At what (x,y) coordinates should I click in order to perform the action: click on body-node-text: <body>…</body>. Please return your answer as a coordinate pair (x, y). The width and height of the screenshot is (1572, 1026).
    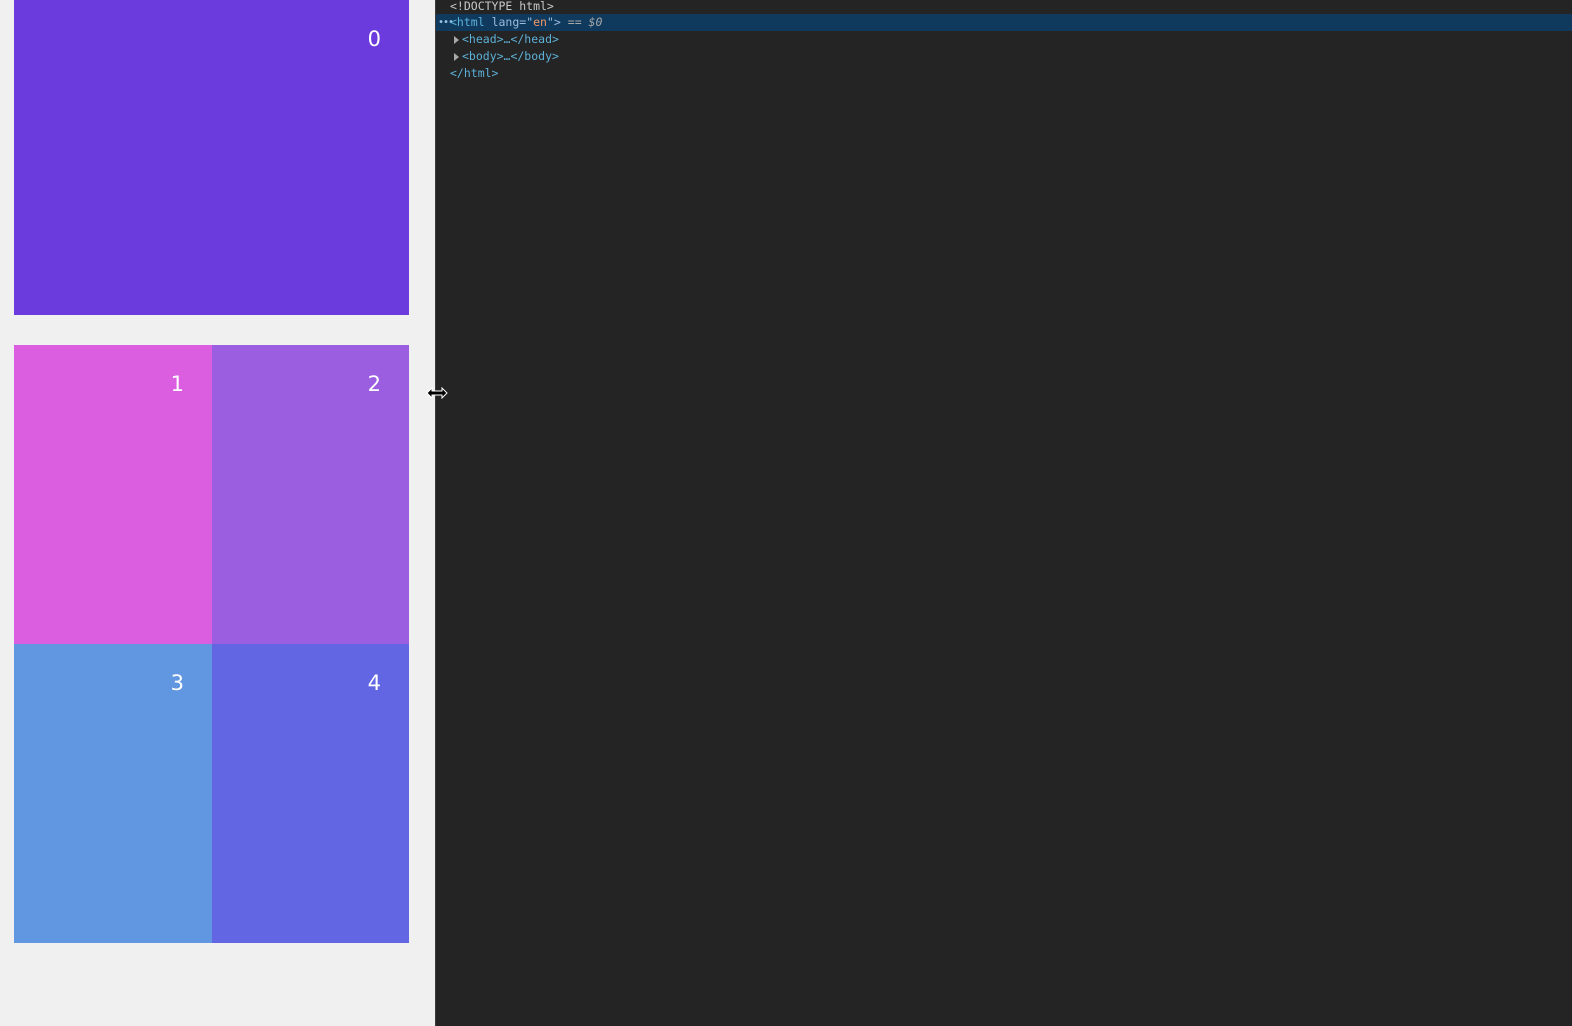
    Looking at the image, I should click on (510, 56).